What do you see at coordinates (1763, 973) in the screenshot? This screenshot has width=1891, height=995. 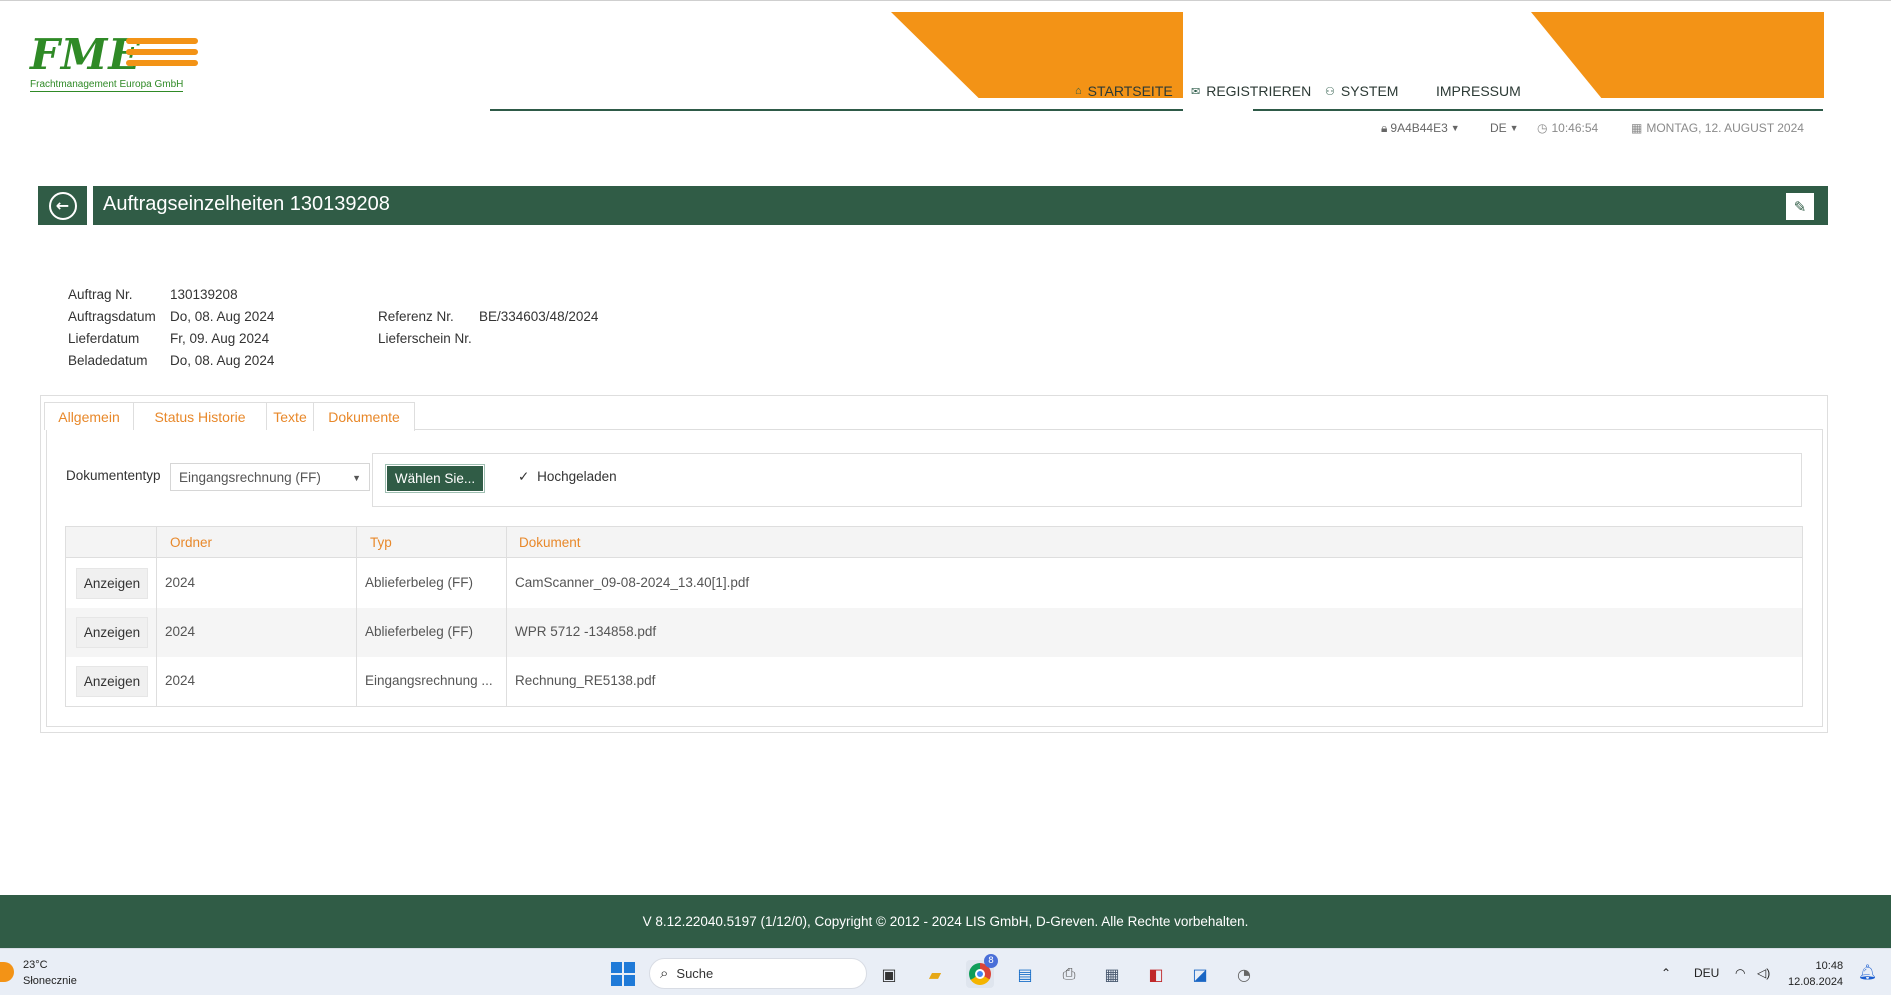 I see `volume-icon: ◁)` at bounding box center [1763, 973].